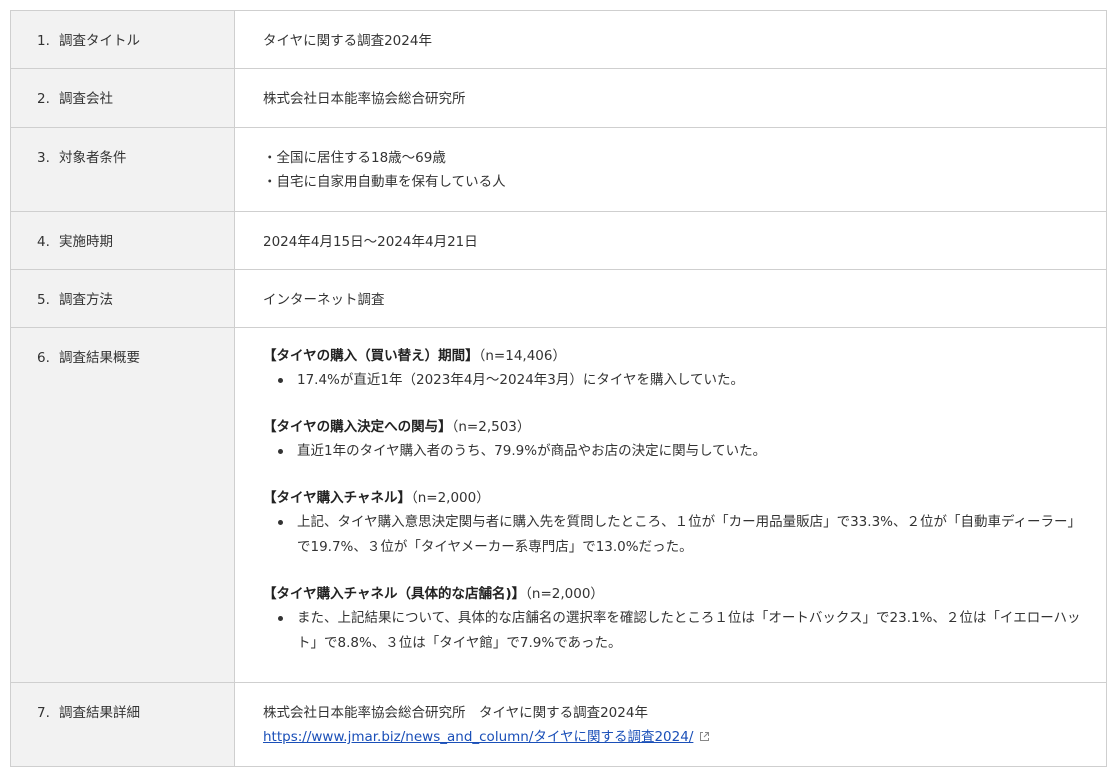  I want to click on row-value-title: タイヤに関する調査2024年, so click(670, 39).